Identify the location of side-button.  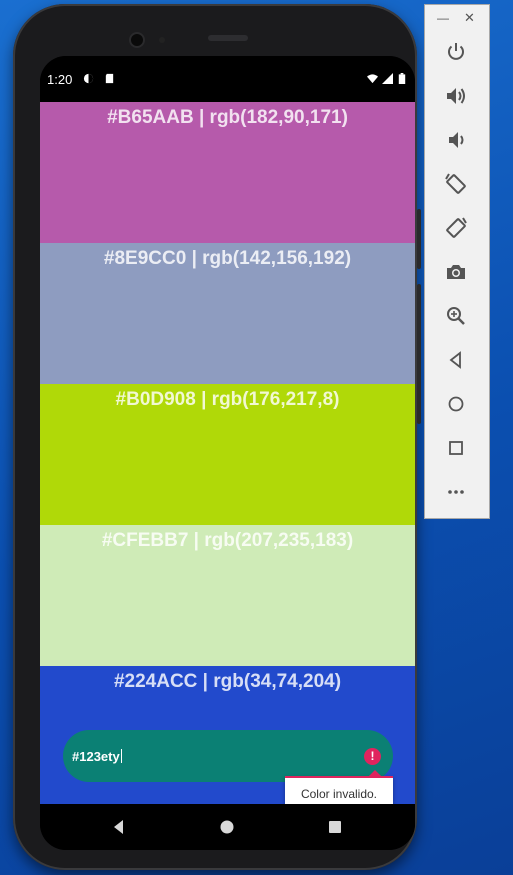
(419, 239).